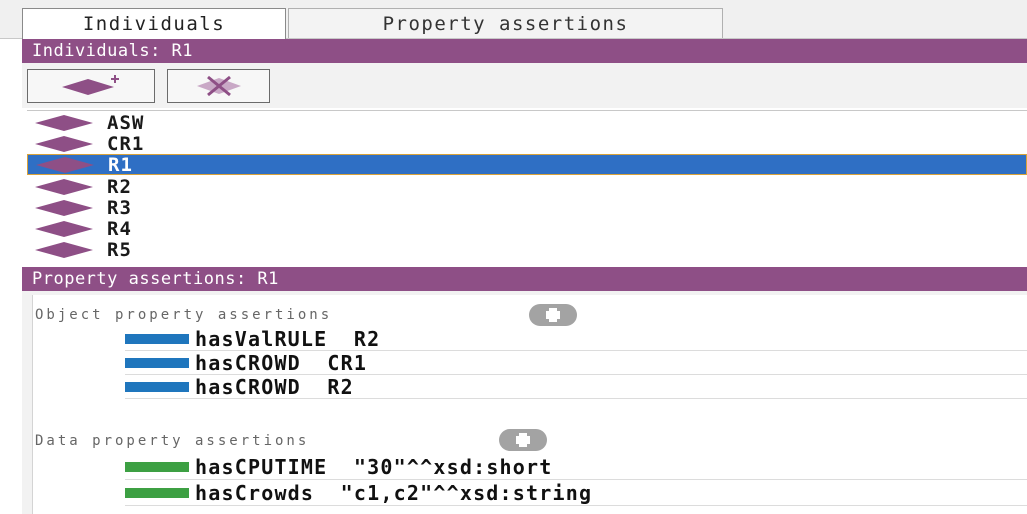 The image size is (1027, 514). What do you see at coordinates (576, 339) in the screenshot?
I see `object-assertion-row: hasValRULE R2` at bounding box center [576, 339].